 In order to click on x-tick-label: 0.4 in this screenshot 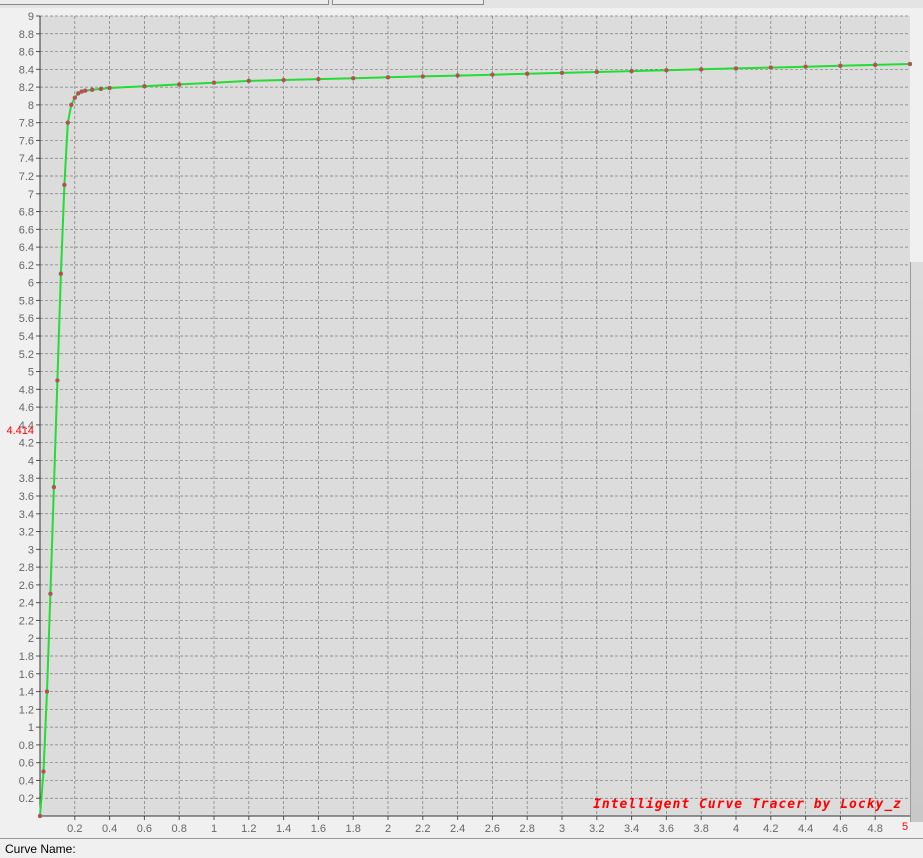, I will do `click(109, 829)`.